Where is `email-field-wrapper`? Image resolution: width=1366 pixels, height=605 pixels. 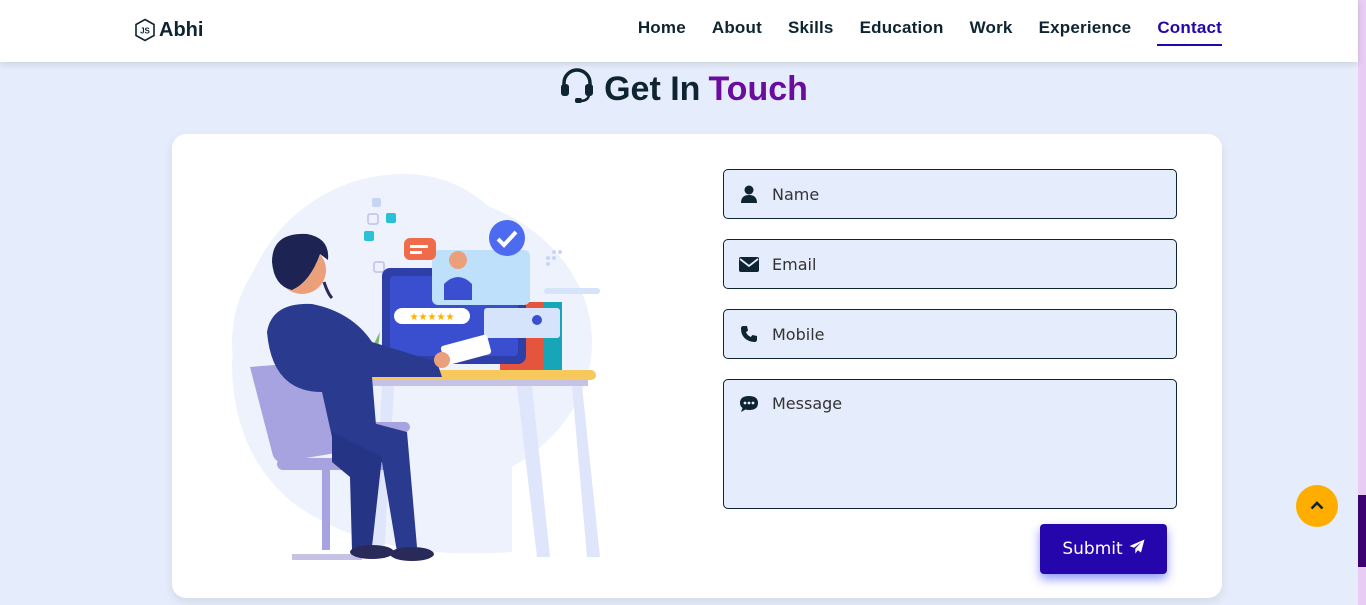
email-field-wrapper is located at coordinates (950, 264).